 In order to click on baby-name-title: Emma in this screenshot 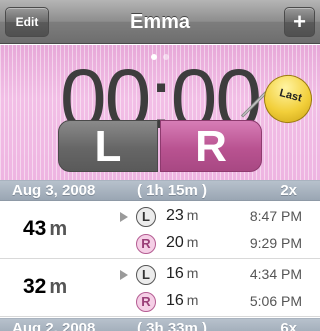, I will do `click(160, 22)`.